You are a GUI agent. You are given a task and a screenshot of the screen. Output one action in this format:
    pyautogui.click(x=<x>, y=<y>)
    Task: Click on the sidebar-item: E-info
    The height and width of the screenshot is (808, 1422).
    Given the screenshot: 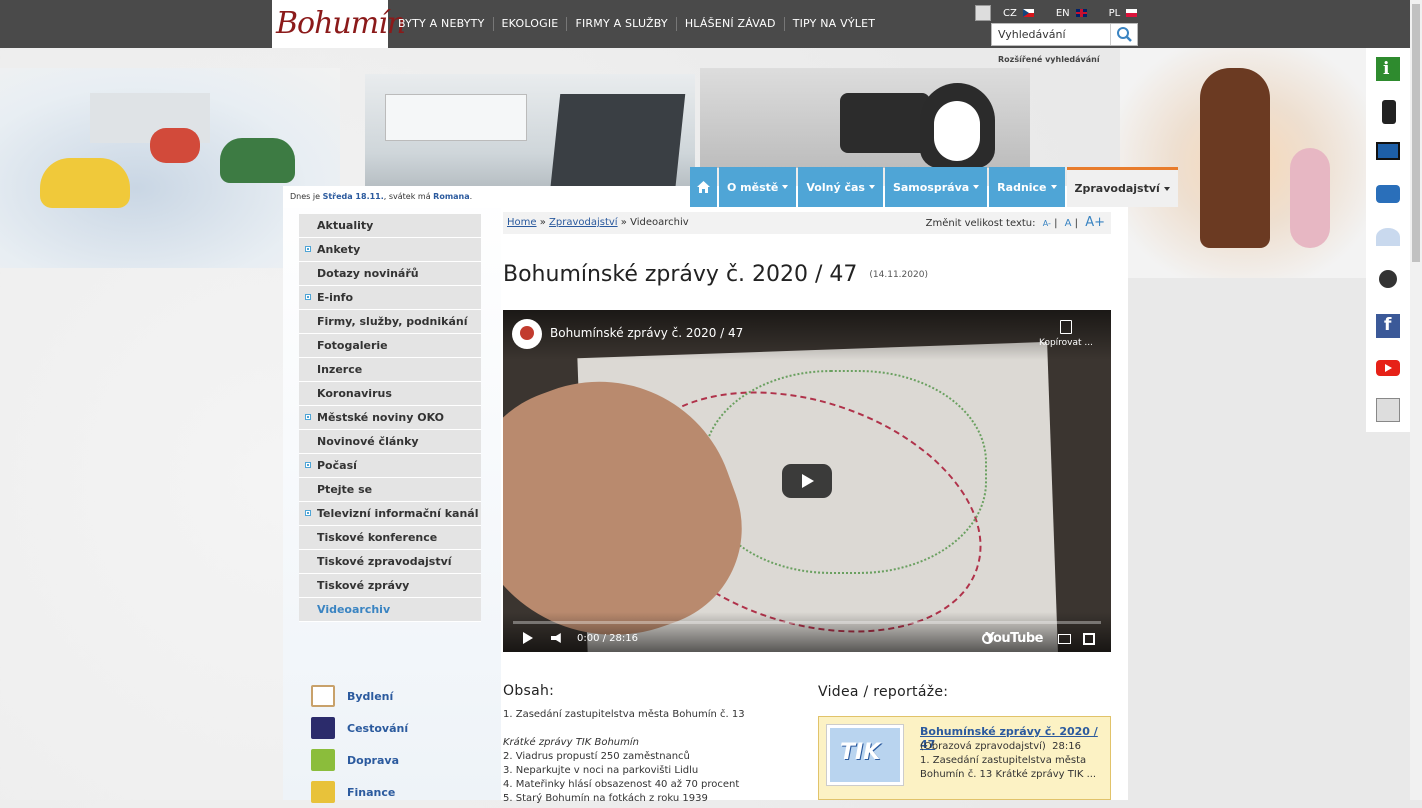 What is the action you would take?
    pyautogui.click(x=390, y=298)
    